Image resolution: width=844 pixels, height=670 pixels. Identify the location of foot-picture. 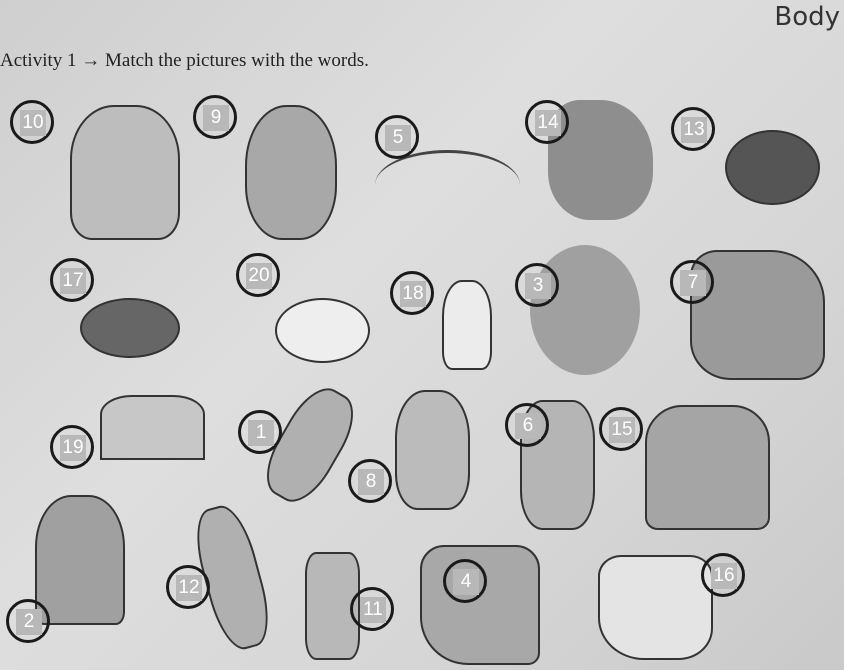
(480, 605).